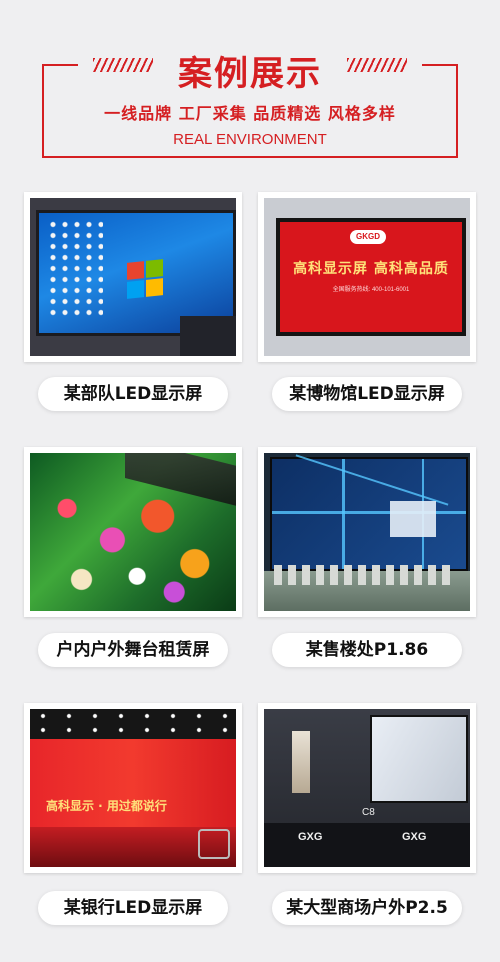 The image size is (500, 962). I want to click on case-label-sales-office: 某售楼处P1.86, so click(367, 650).